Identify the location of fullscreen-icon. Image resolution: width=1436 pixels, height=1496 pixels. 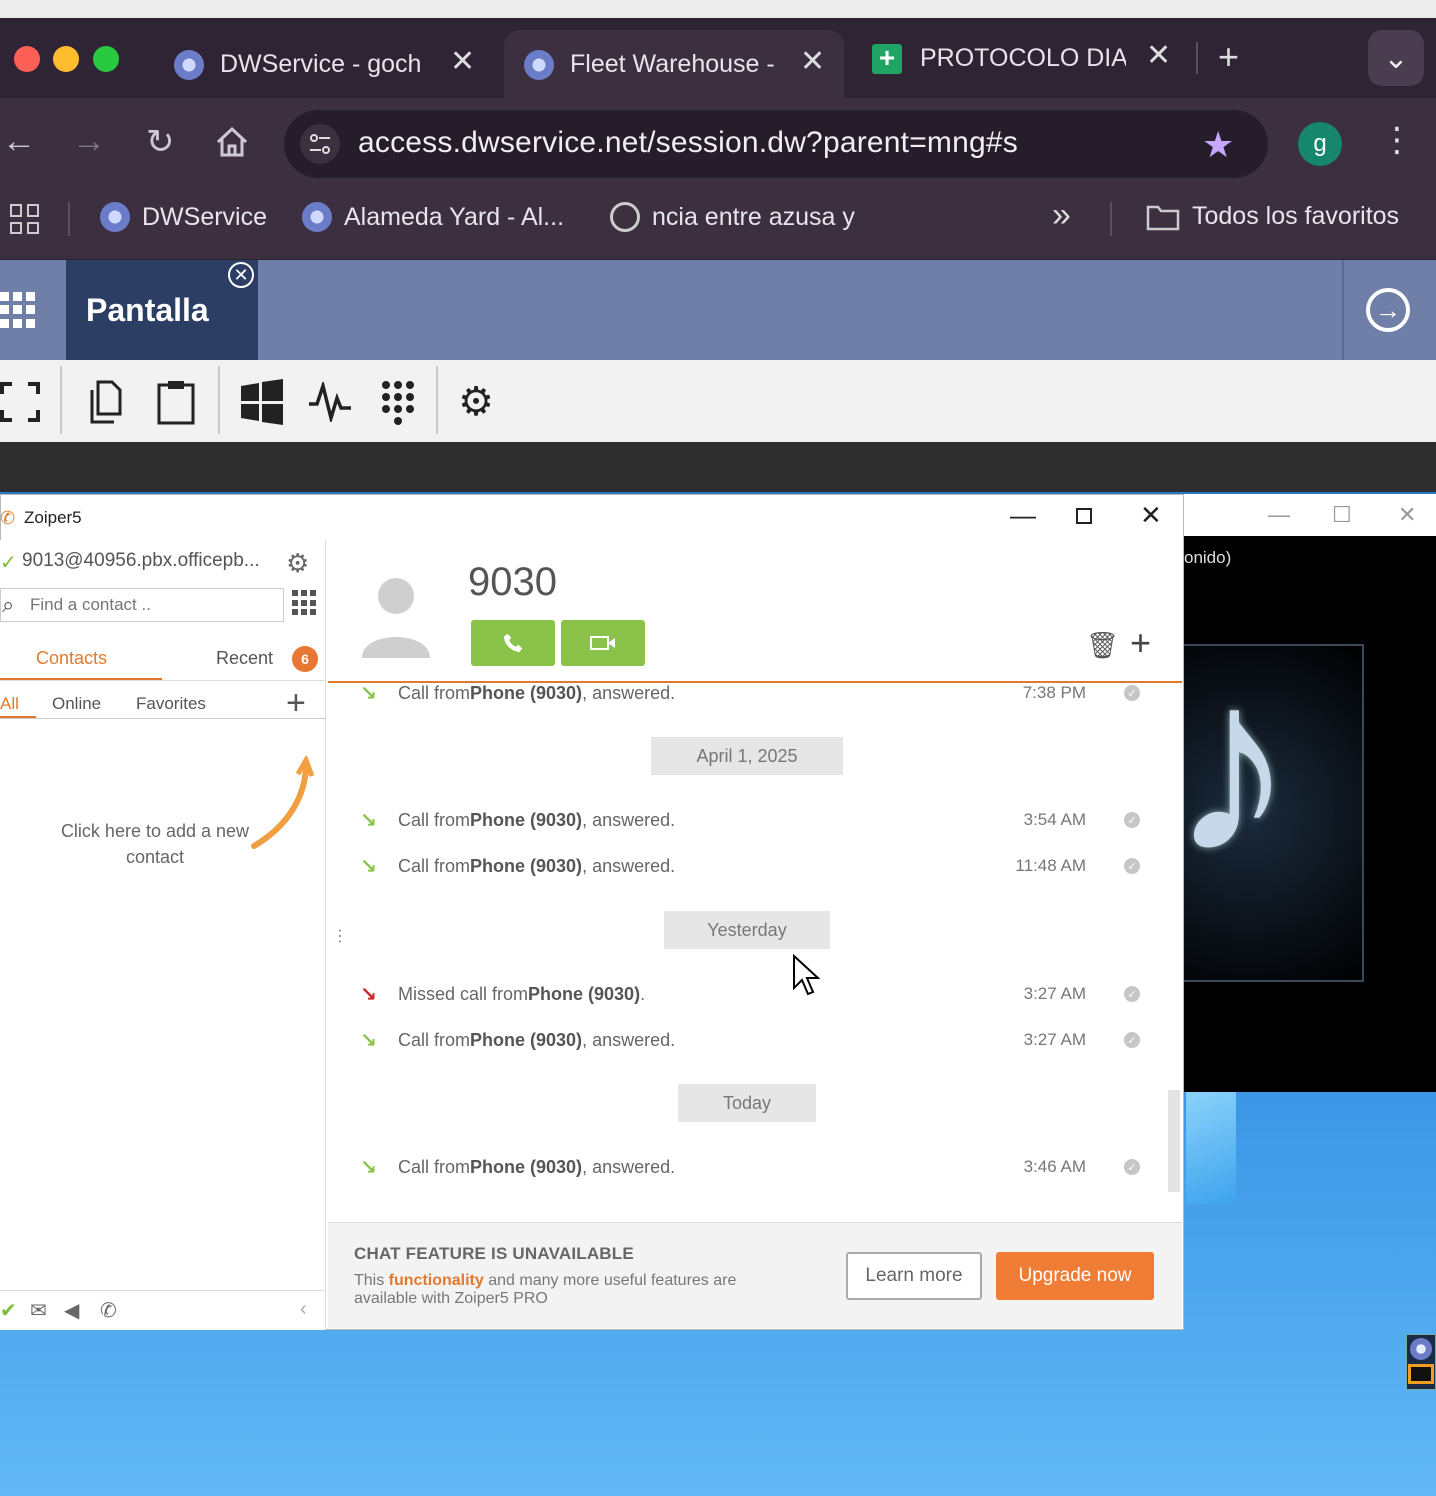
(22, 402).